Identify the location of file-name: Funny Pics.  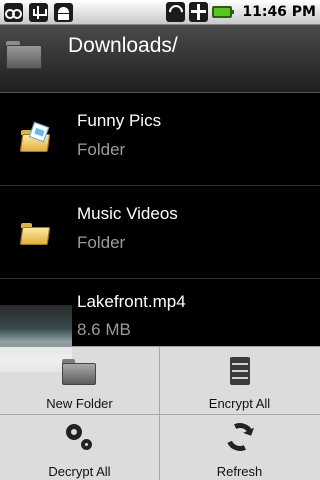
(119, 120).